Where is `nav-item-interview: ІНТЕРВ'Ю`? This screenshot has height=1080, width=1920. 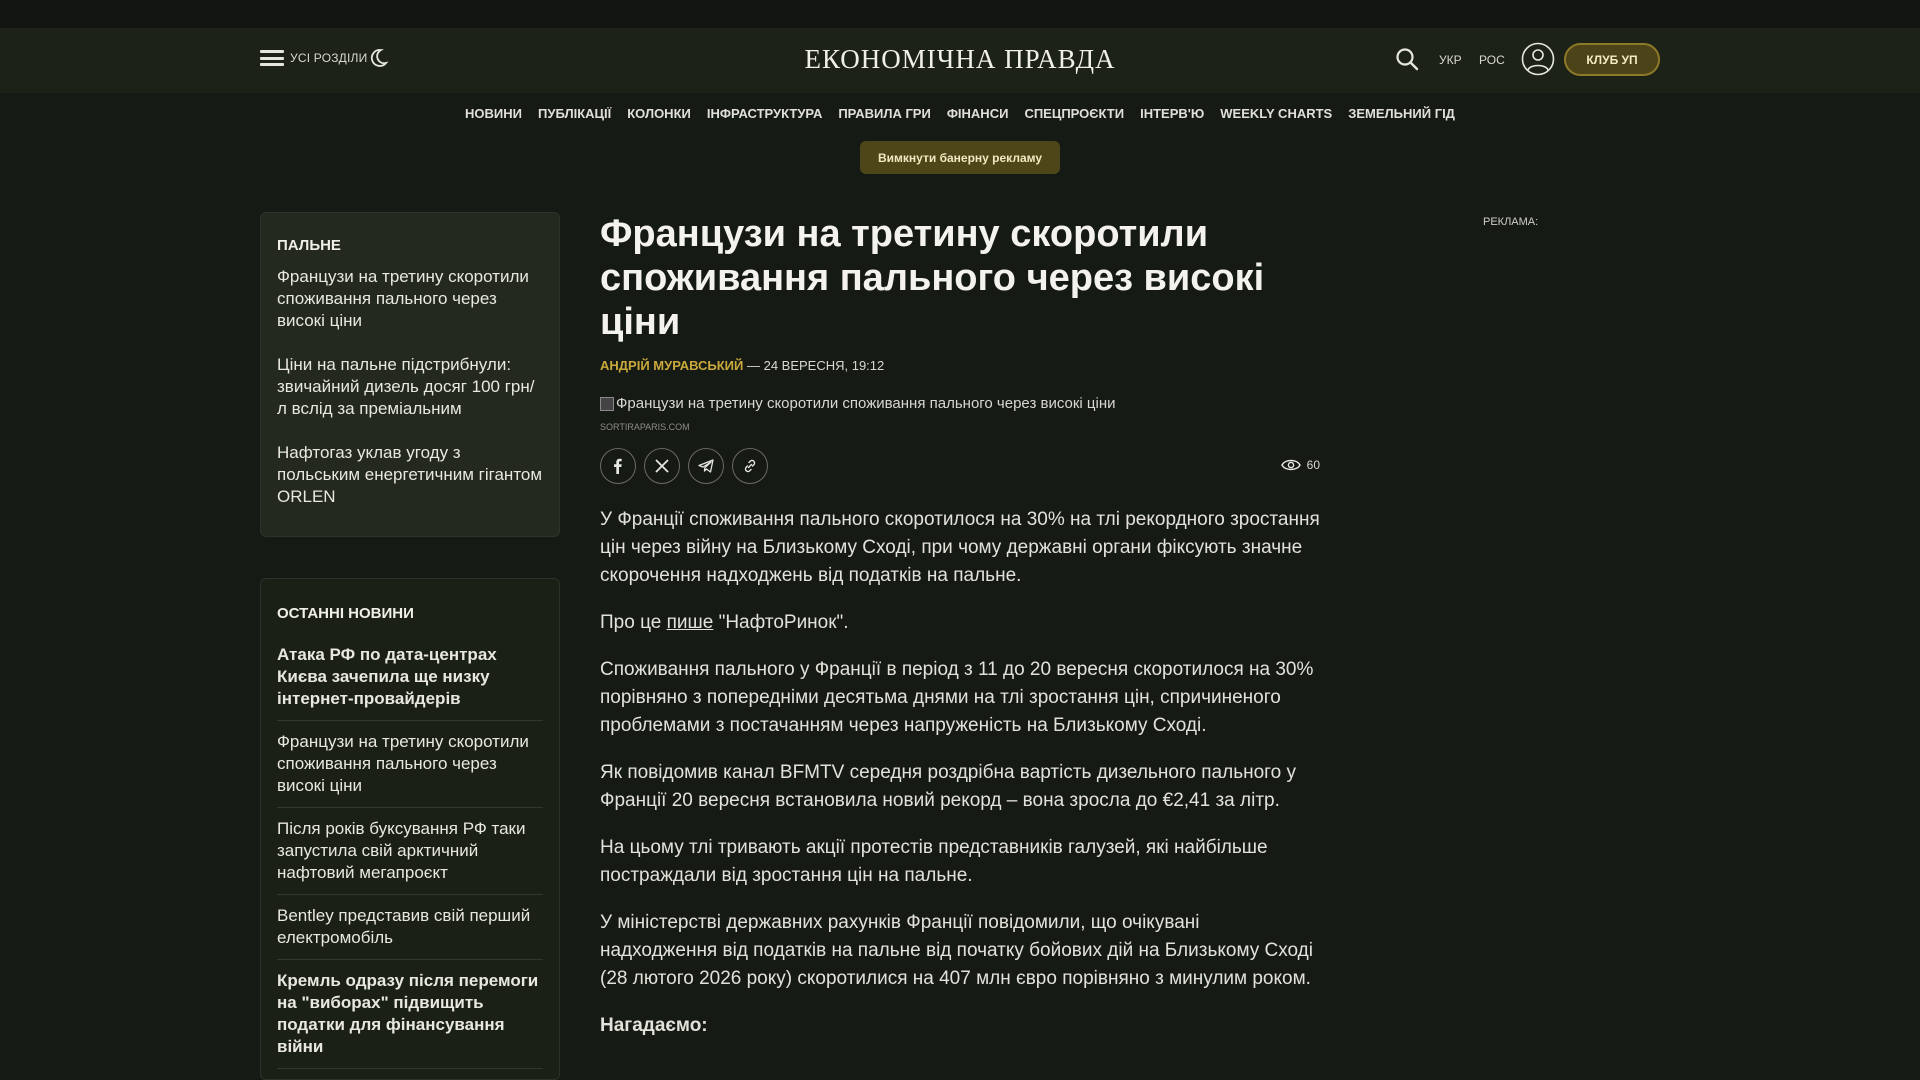
nav-item-interview: ІНТЕРВ'Ю is located at coordinates (1172, 113).